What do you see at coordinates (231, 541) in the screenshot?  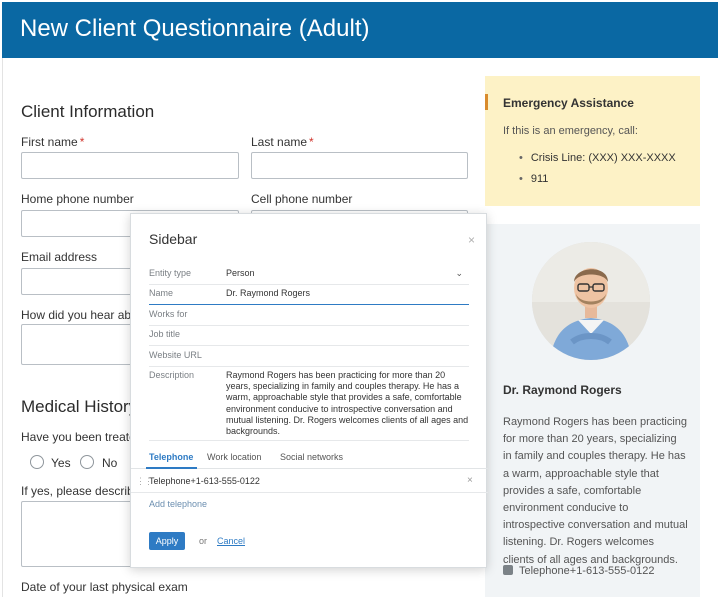 I see `cancel-link: Cancel` at bounding box center [231, 541].